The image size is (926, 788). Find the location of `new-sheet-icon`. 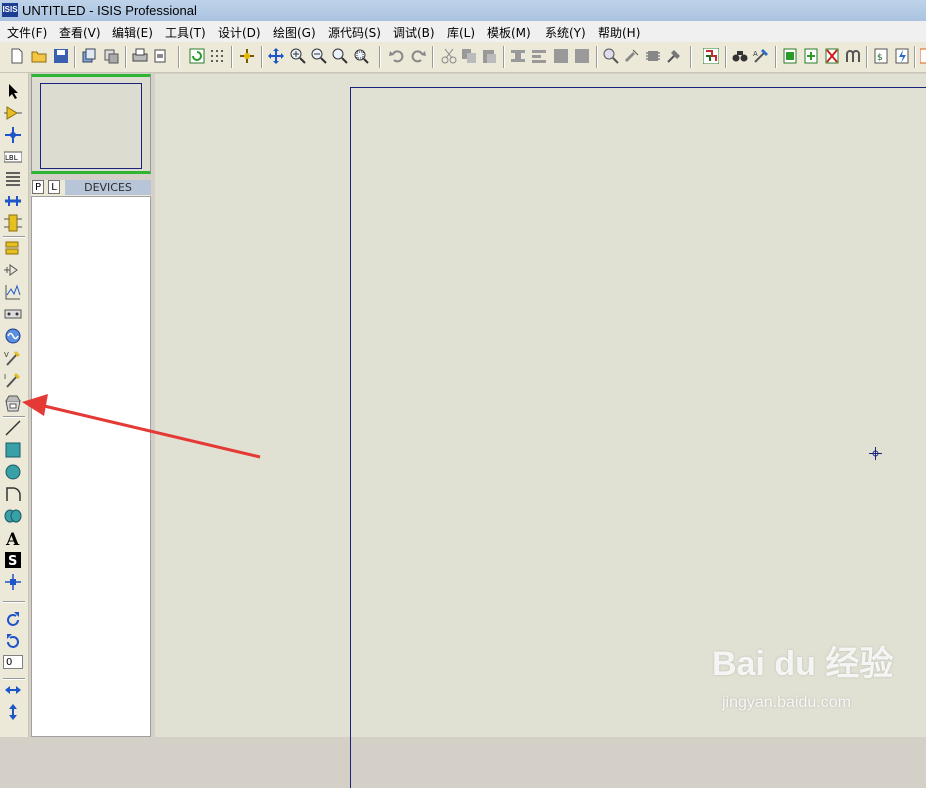

new-sheet-icon is located at coordinates (790, 56).